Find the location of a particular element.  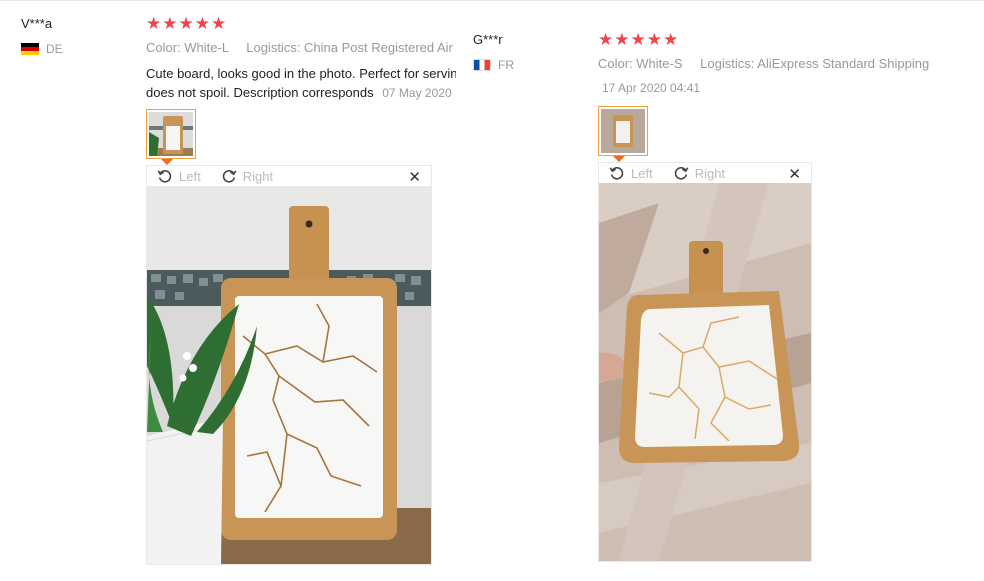

photo-viewer: Left Right ✕ is located at coordinates (705, 362).